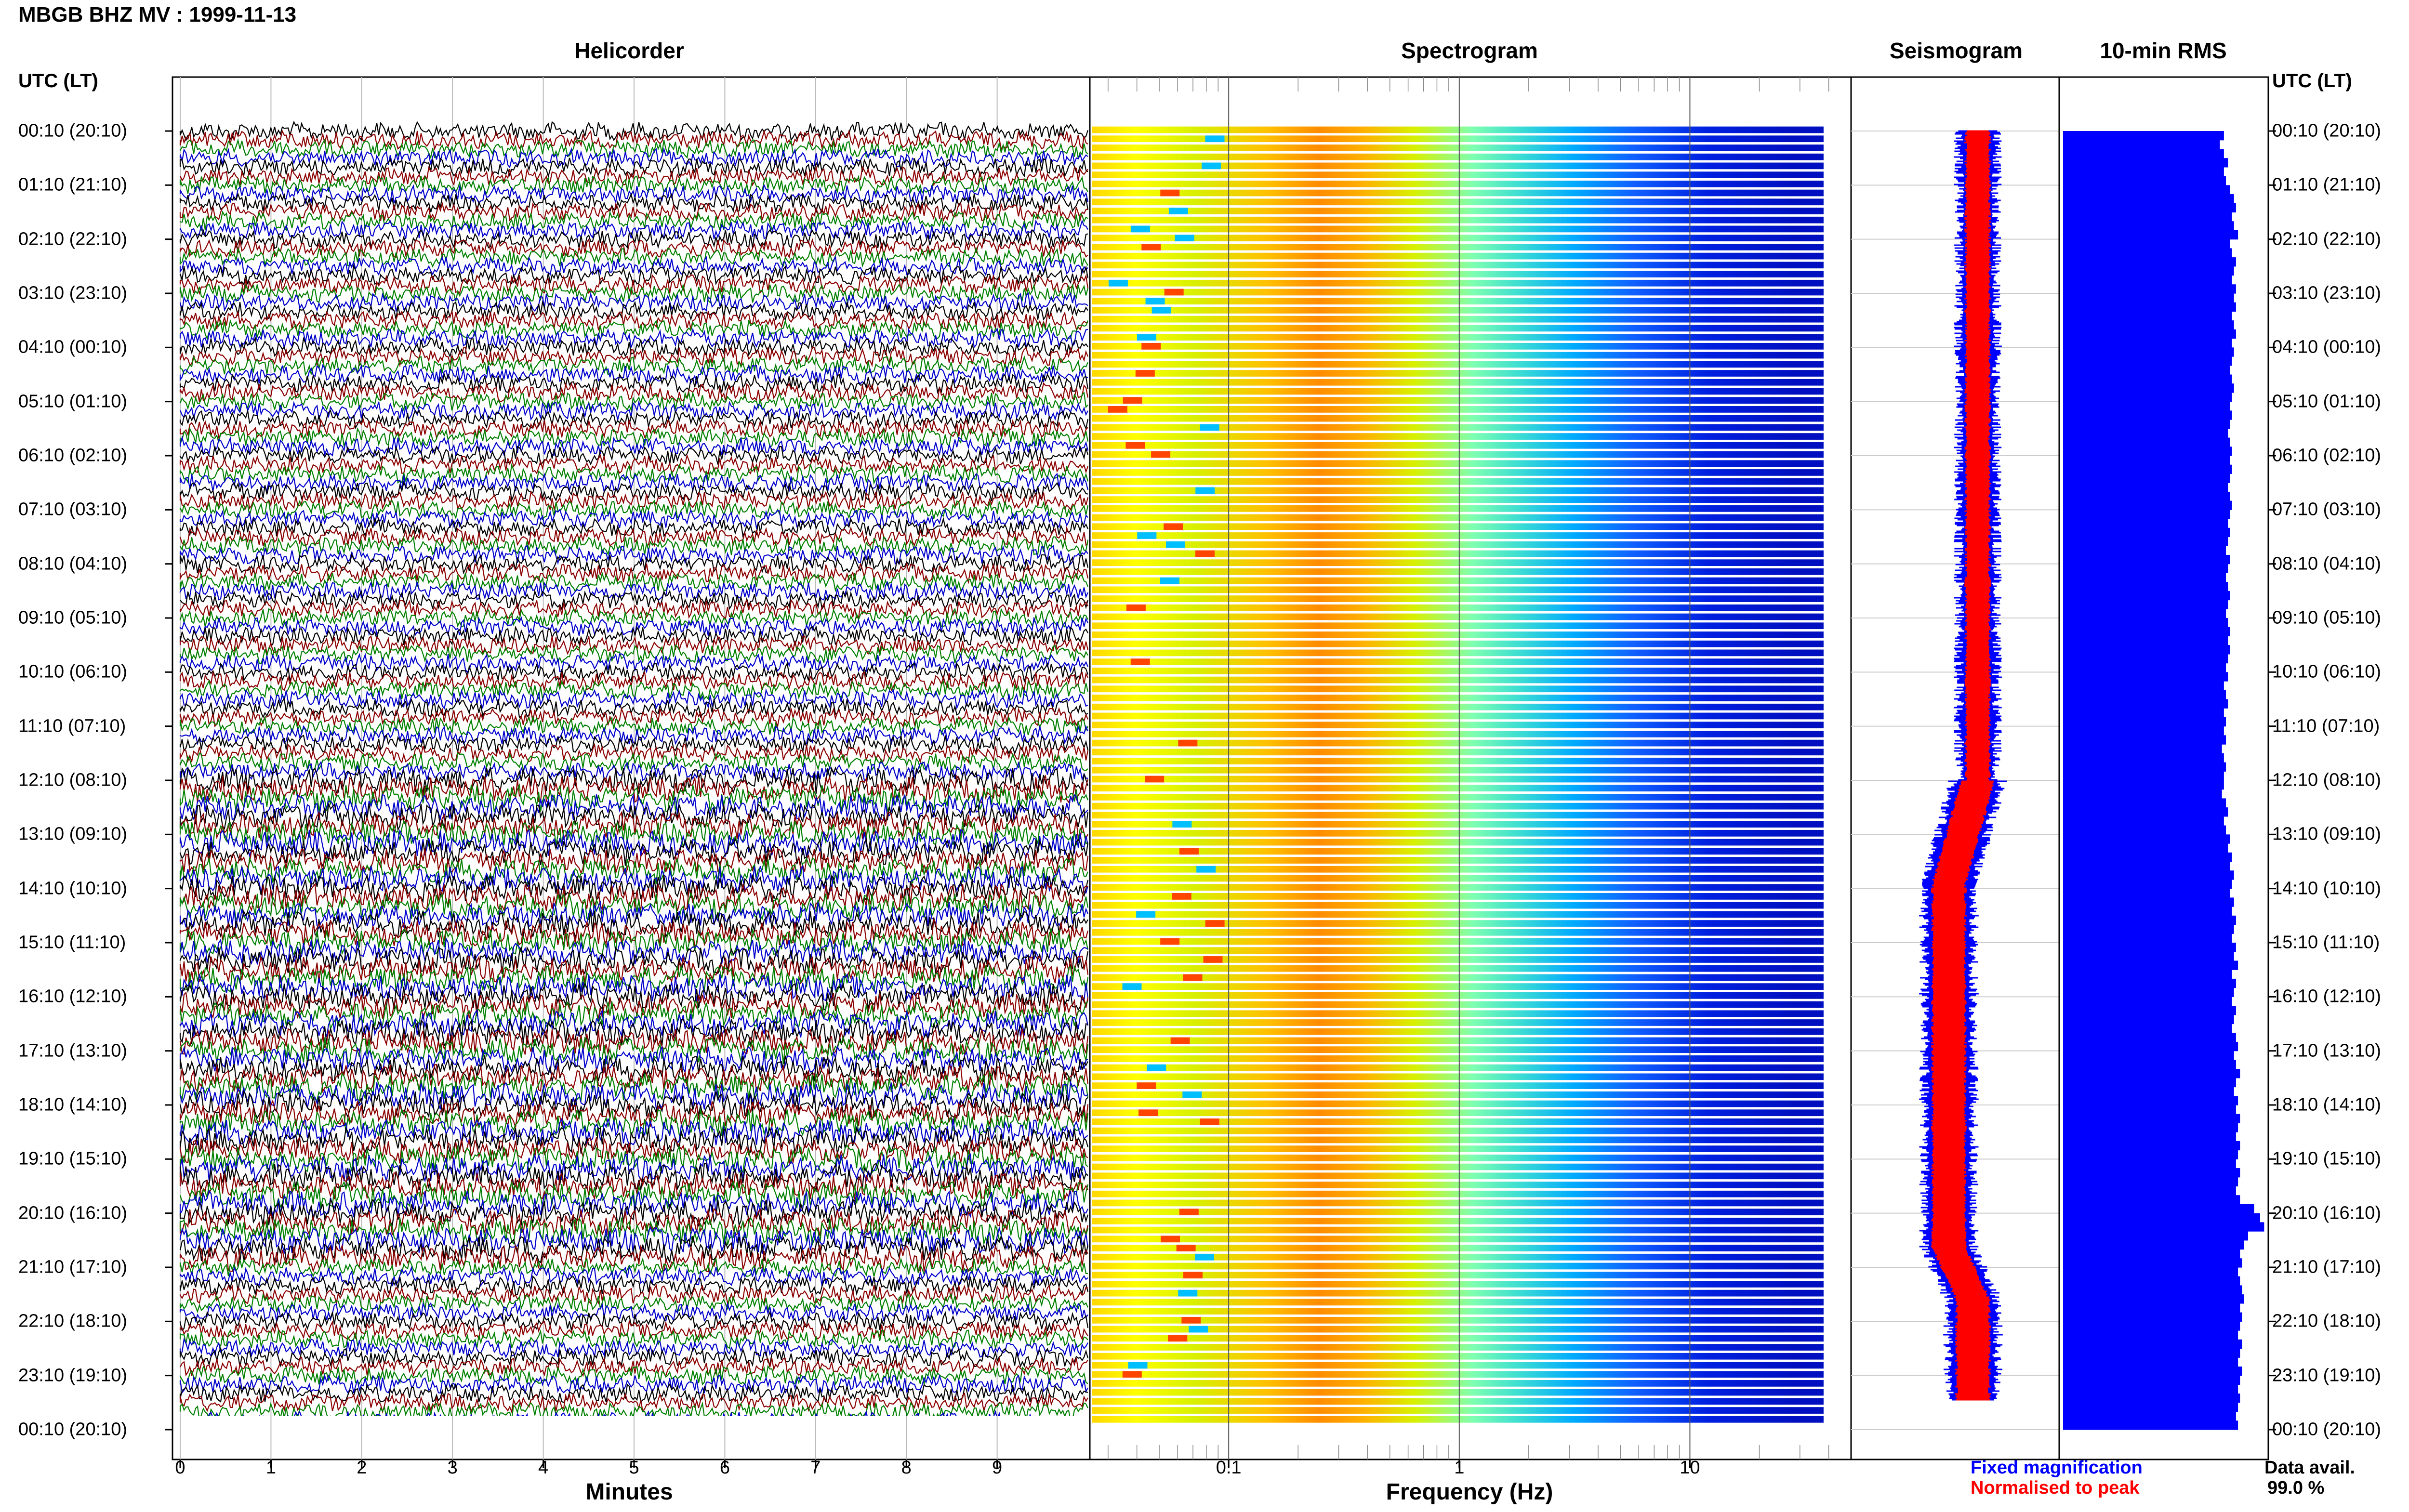  What do you see at coordinates (2309, 1468) in the screenshot?
I see `data-avail-label: Data avail.` at bounding box center [2309, 1468].